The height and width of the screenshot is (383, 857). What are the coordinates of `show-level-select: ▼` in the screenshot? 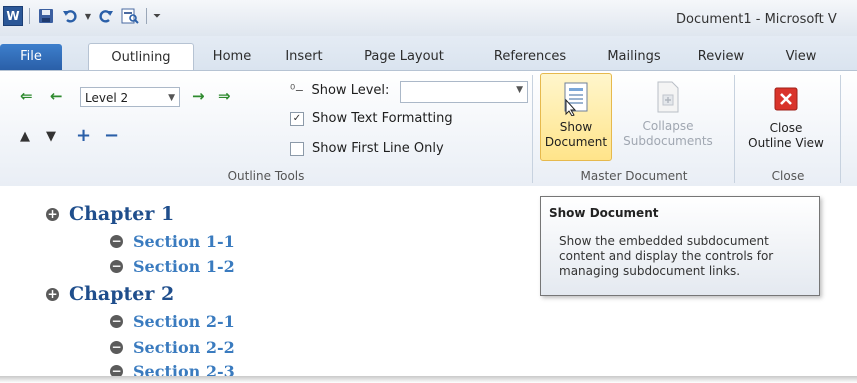 It's located at (464, 92).